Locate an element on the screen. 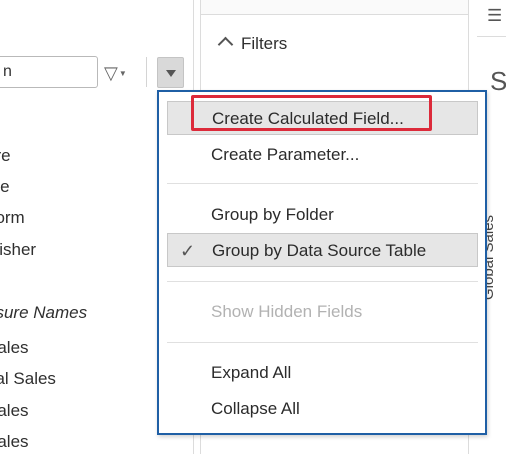 The height and width of the screenshot is (454, 506). view-title: S is located at coordinates (498, 81).